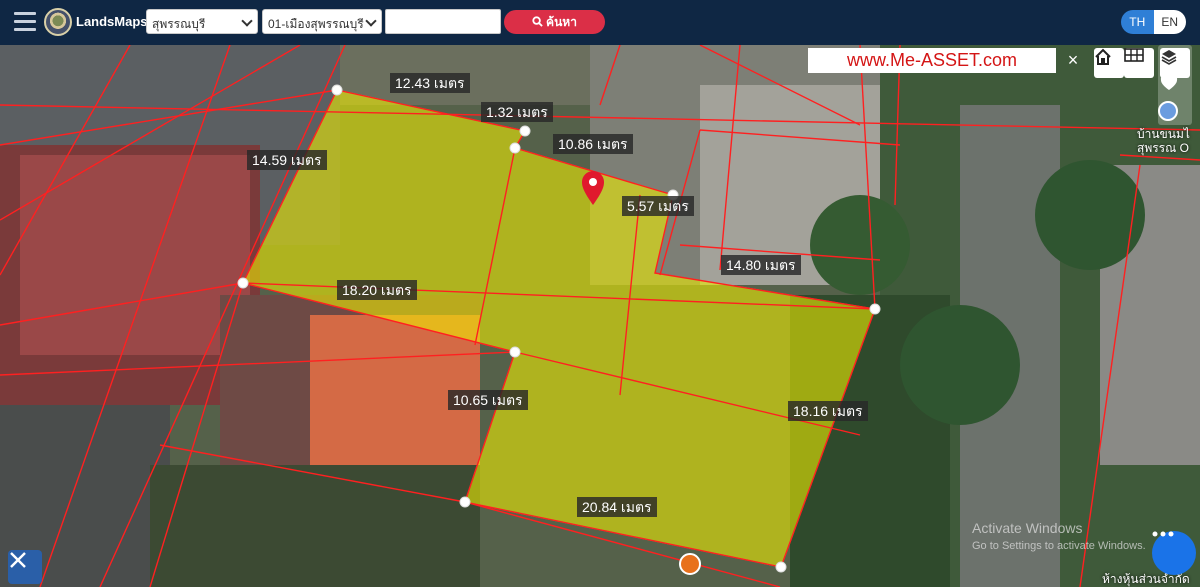 This screenshot has width=1200, height=587. I want to click on lang-en: EN, so click(1169, 22).